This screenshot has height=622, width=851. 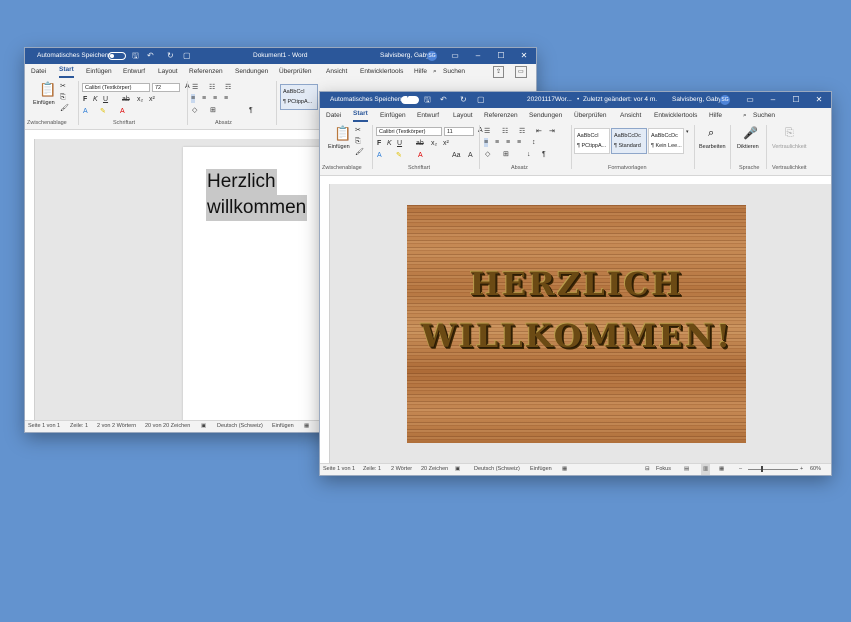 What do you see at coordinates (564, 469) in the screenshot?
I see `macro-icon: ▦` at bounding box center [564, 469].